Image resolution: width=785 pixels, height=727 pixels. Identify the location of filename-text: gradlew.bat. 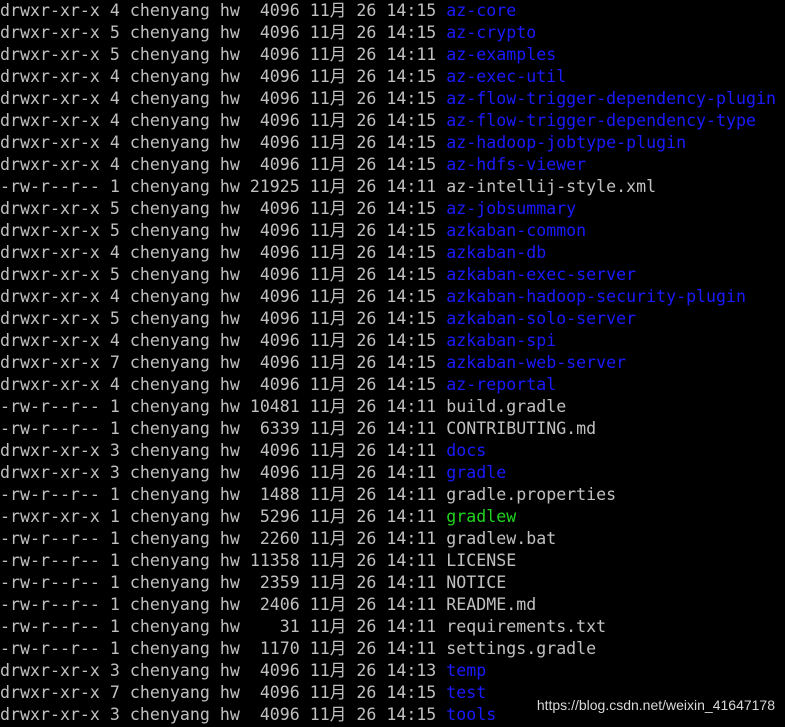
(501, 538).